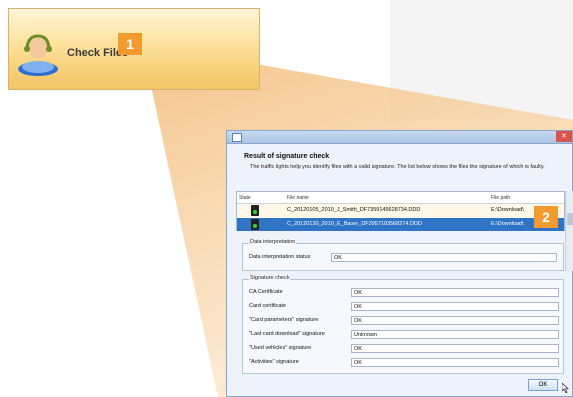 This screenshot has height=397, width=573. Describe the element at coordinates (287, 156) in the screenshot. I see `dialog-title: Result of signature check` at that location.